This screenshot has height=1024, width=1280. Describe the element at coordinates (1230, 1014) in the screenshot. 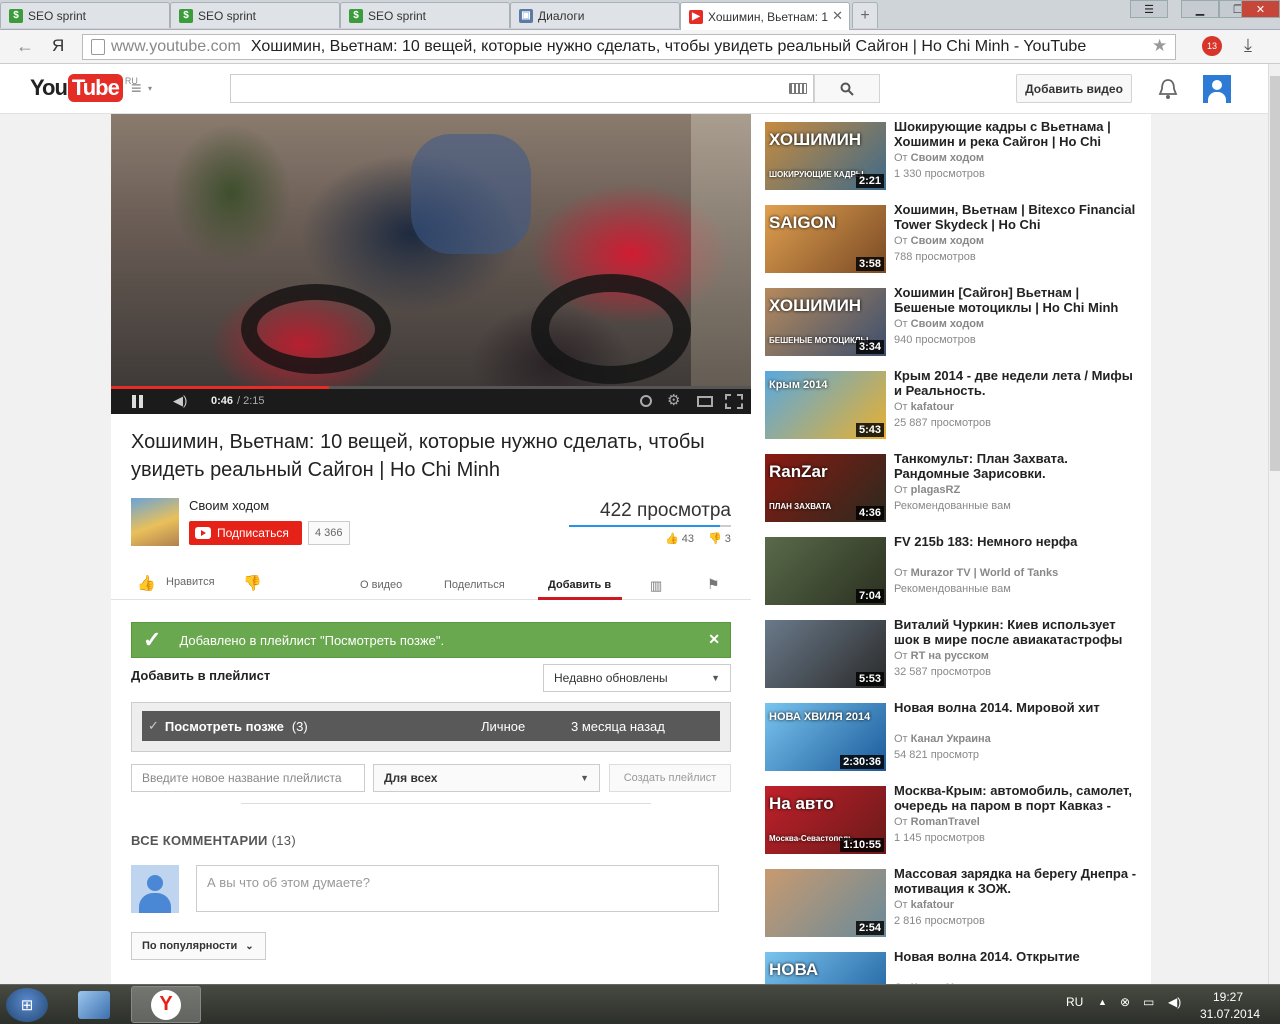

I see `clock-date: 31.07.2014` at that location.